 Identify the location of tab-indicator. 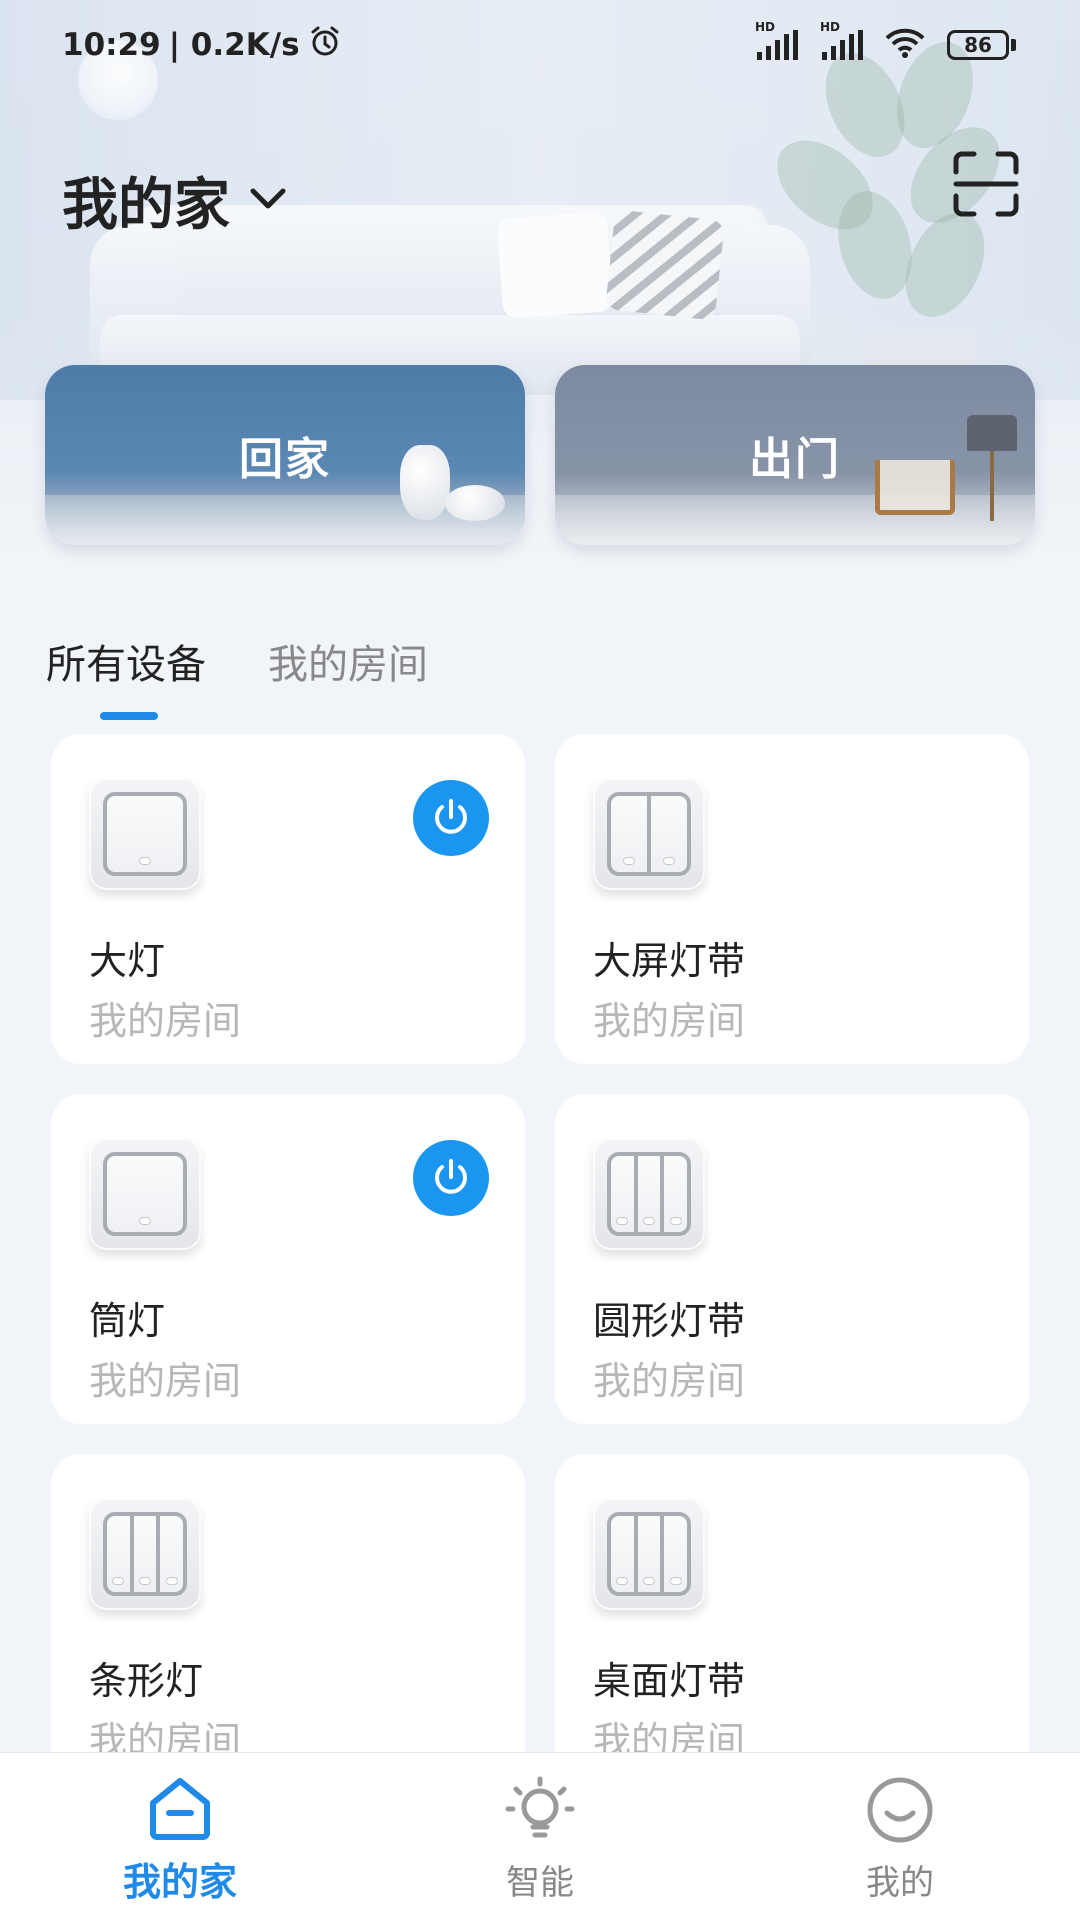
(129, 716).